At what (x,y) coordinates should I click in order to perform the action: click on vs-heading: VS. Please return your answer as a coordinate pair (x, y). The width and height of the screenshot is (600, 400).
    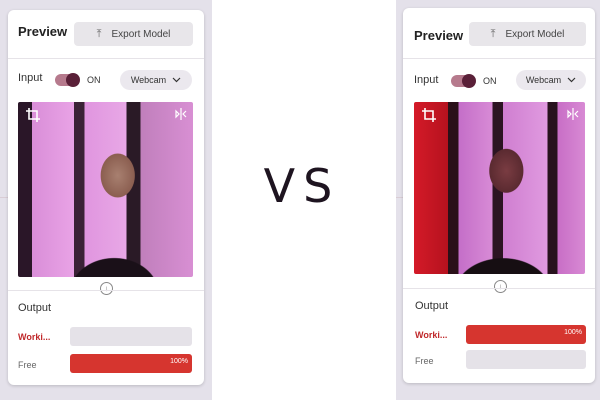
    Looking at the image, I should click on (302, 186).